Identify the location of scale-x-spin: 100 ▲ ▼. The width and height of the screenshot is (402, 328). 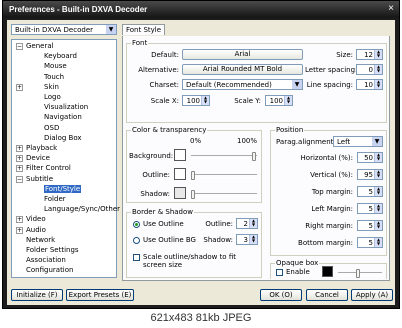
(196, 100).